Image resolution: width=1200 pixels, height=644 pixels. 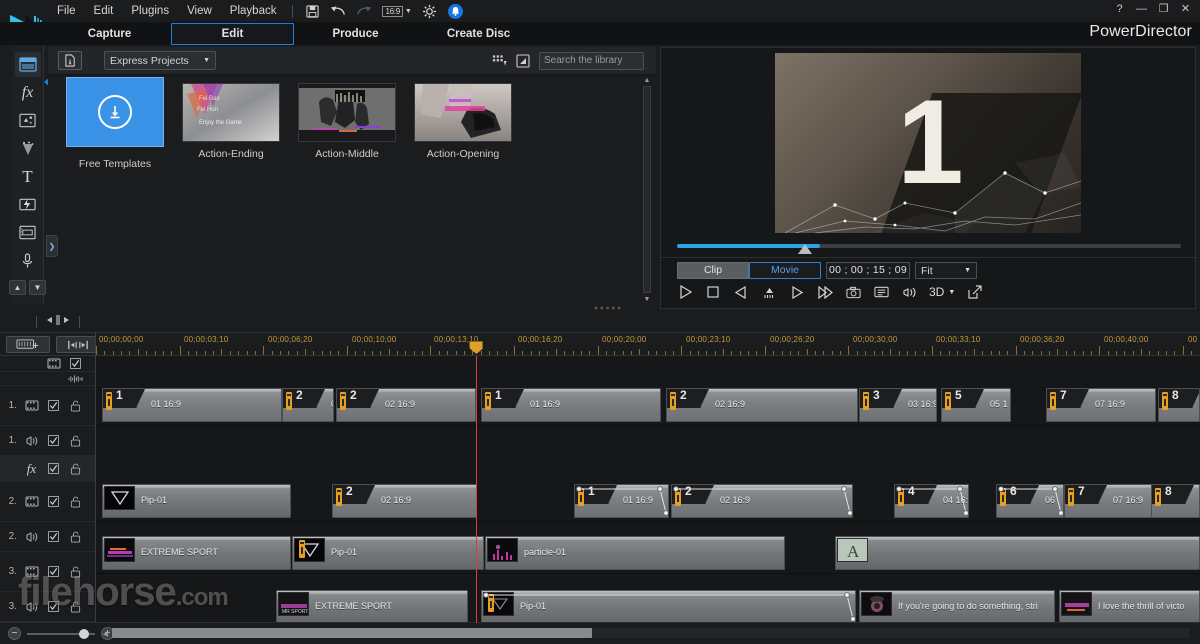 I want to click on preview-timecode: 00 ; 00 ; 15 ; 09, so click(x=868, y=270).